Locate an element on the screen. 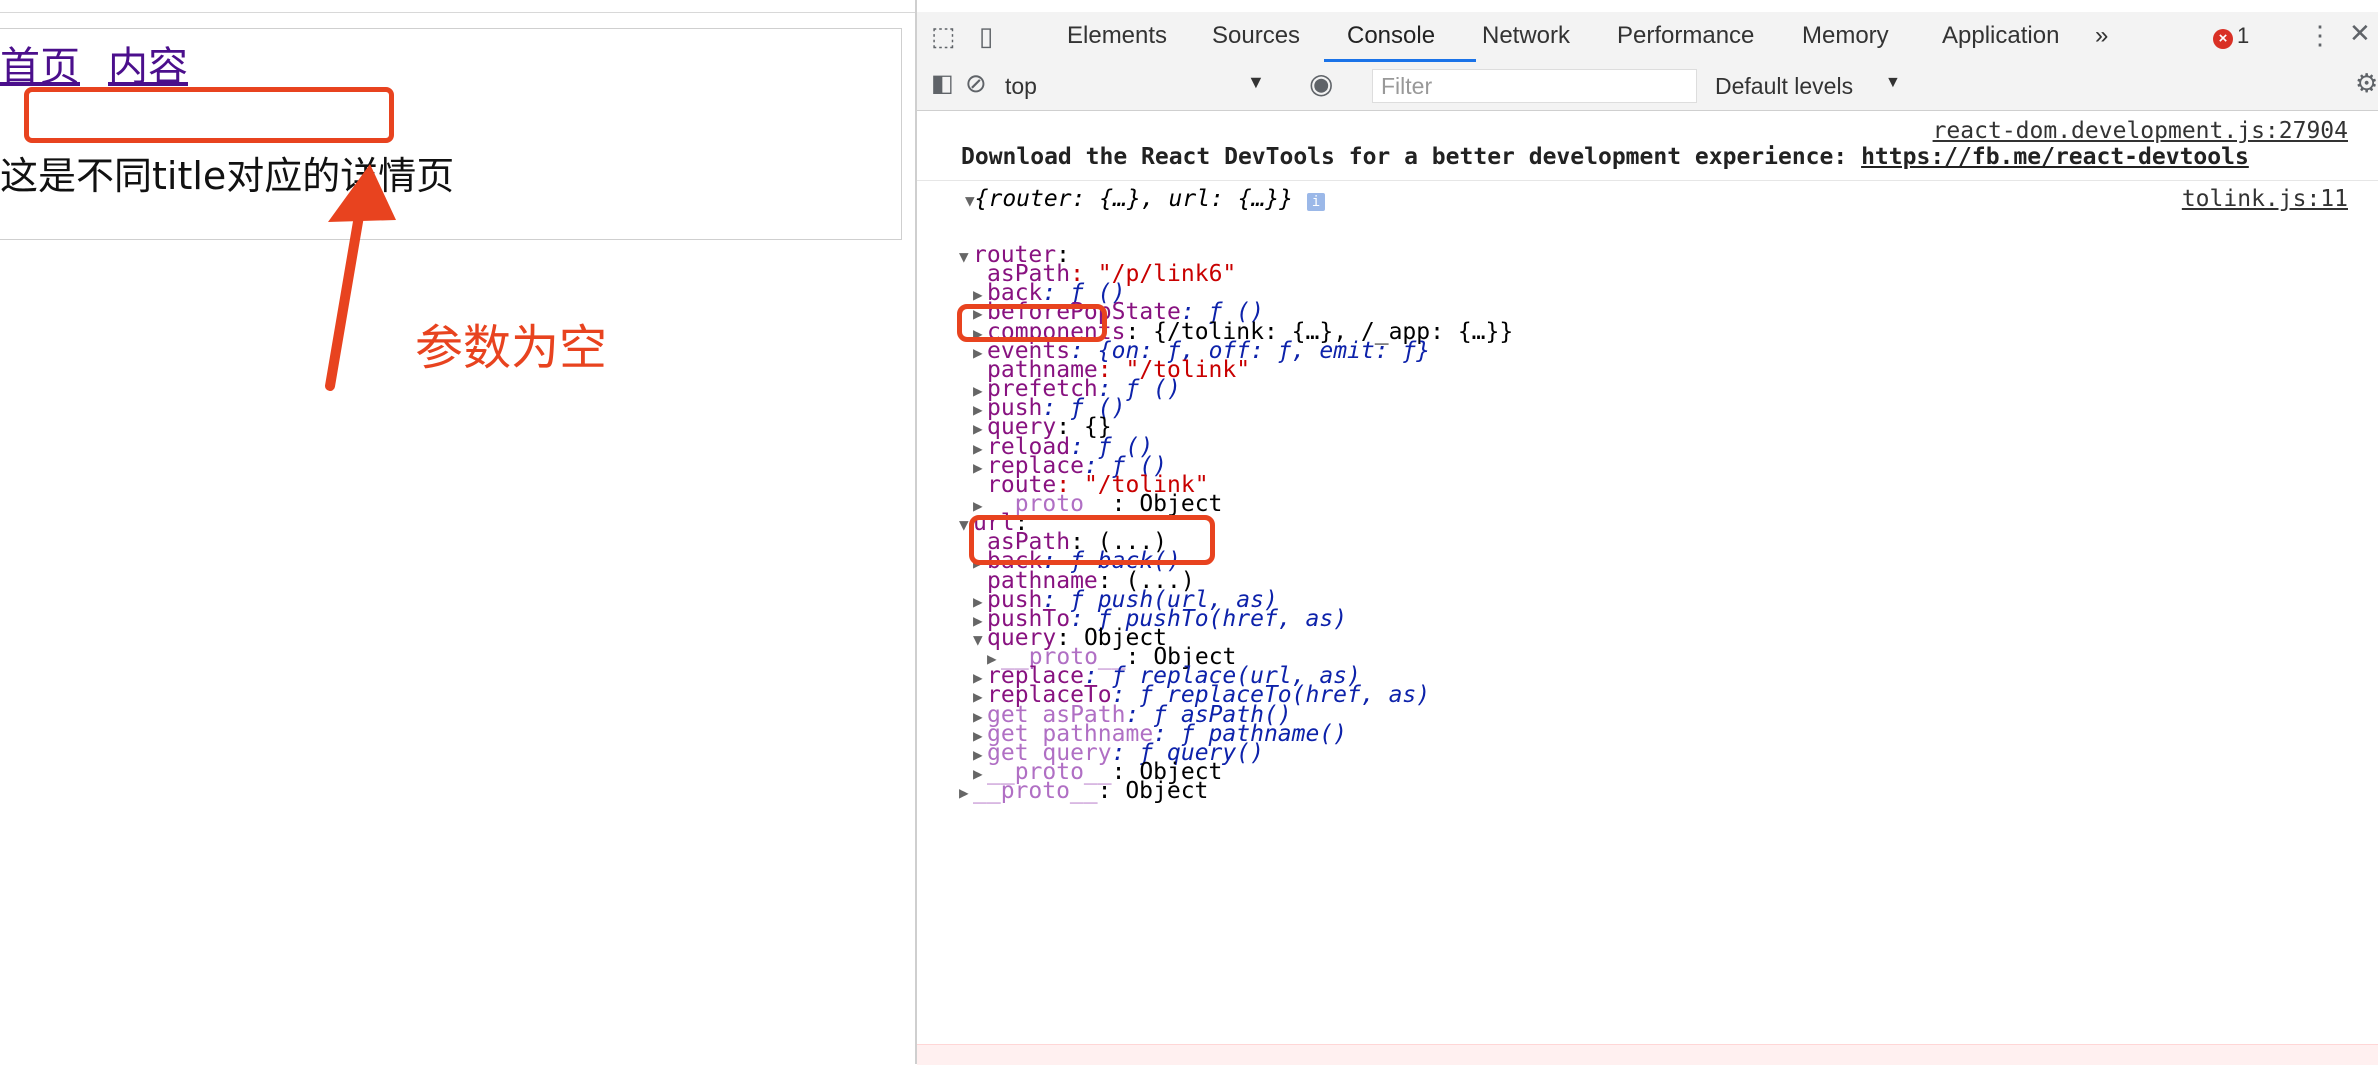 Image resolution: width=2378 pixels, height=1065 pixels. url-query-highlight is located at coordinates (1092, 540).